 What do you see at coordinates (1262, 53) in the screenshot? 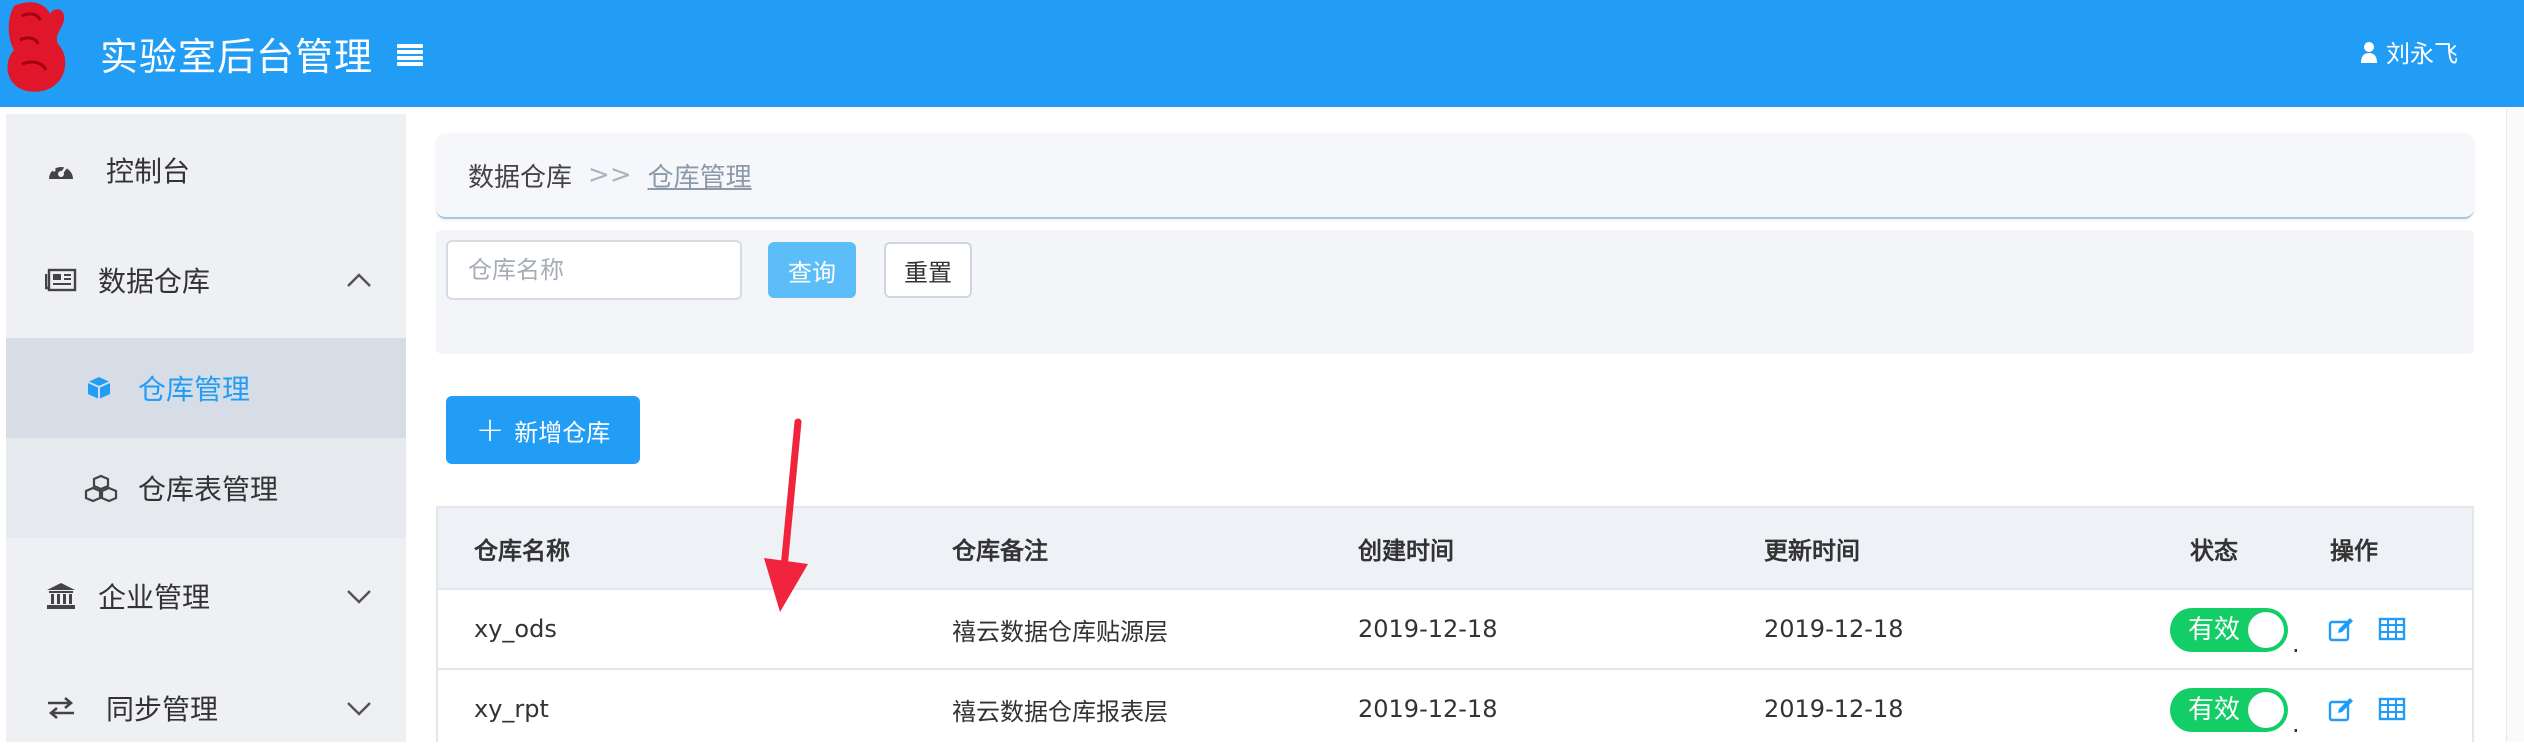
I see `top-header: 实验室后台管理 刘永飞` at bounding box center [1262, 53].